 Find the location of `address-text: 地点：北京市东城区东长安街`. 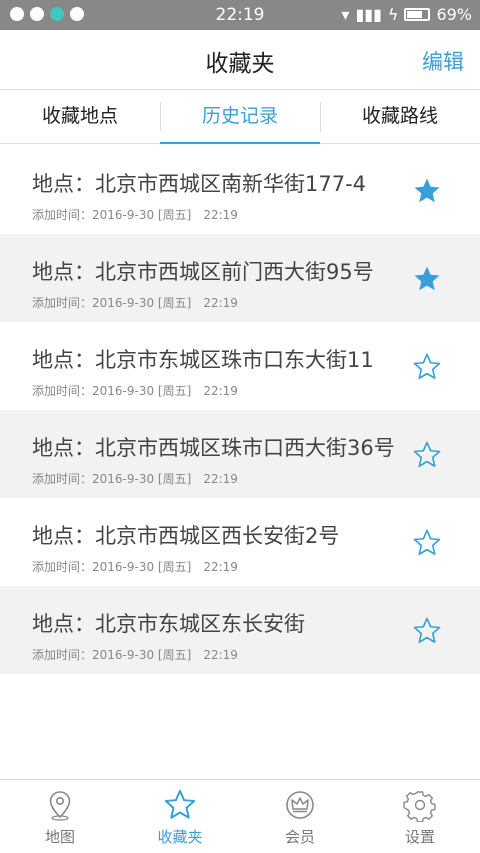

address-text: 地点：北京市东城区东长安街 is located at coordinates (168, 624).